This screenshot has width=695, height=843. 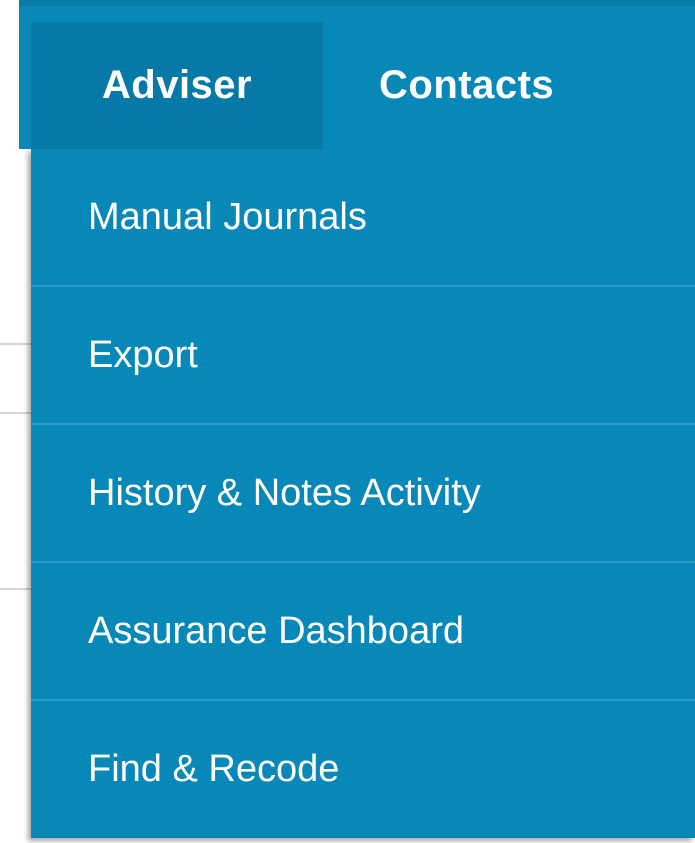 What do you see at coordinates (143, 354) in the screenshot?
I see `menu-item-label: Export` at bounding box center [143, 354].